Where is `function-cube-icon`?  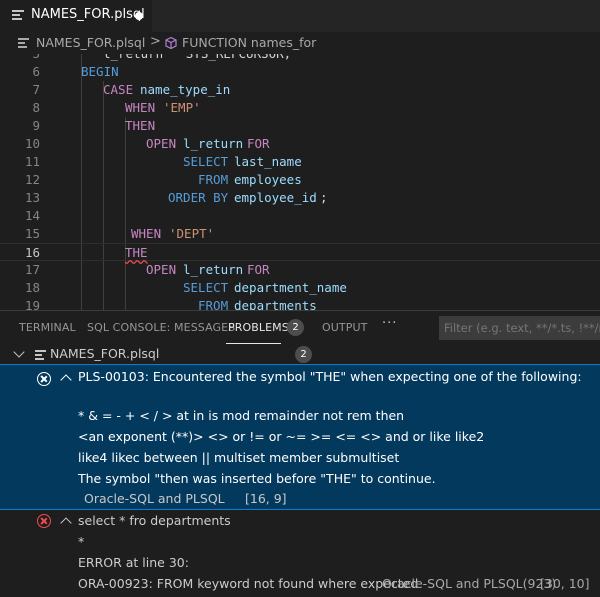 function-cube-icon is located at coordinates (171, 43).